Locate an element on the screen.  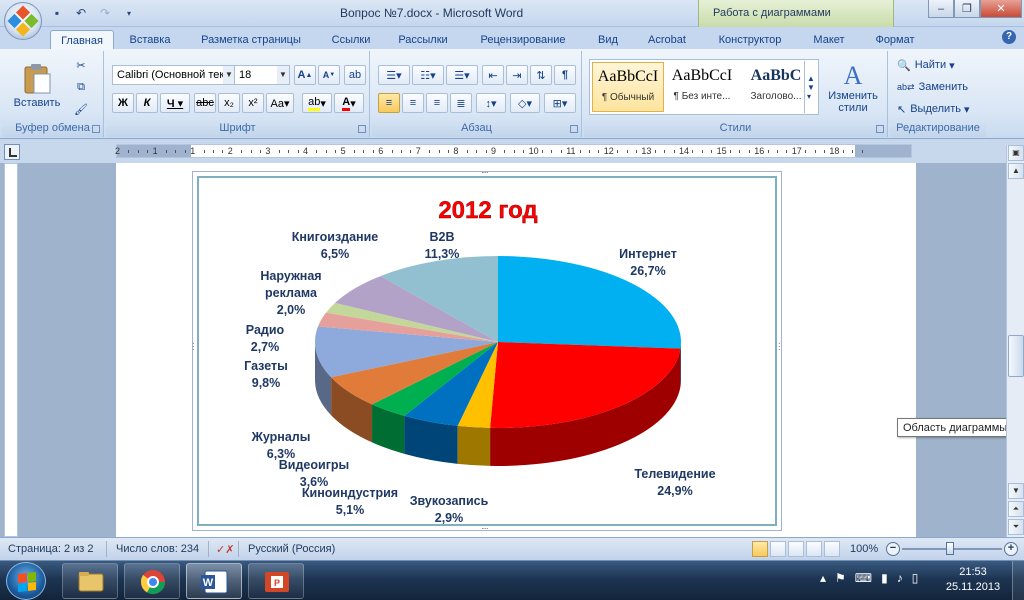
tab-selector-icon is located at coordinates (12, 152).